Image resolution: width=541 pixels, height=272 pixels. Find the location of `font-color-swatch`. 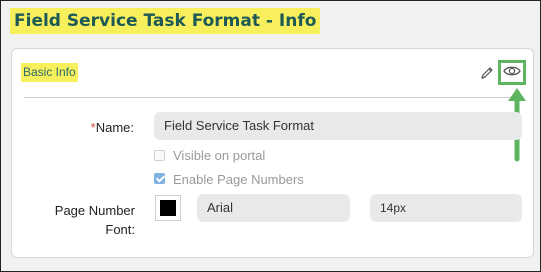

font-color-swatch is located at coordinates (168, 208).